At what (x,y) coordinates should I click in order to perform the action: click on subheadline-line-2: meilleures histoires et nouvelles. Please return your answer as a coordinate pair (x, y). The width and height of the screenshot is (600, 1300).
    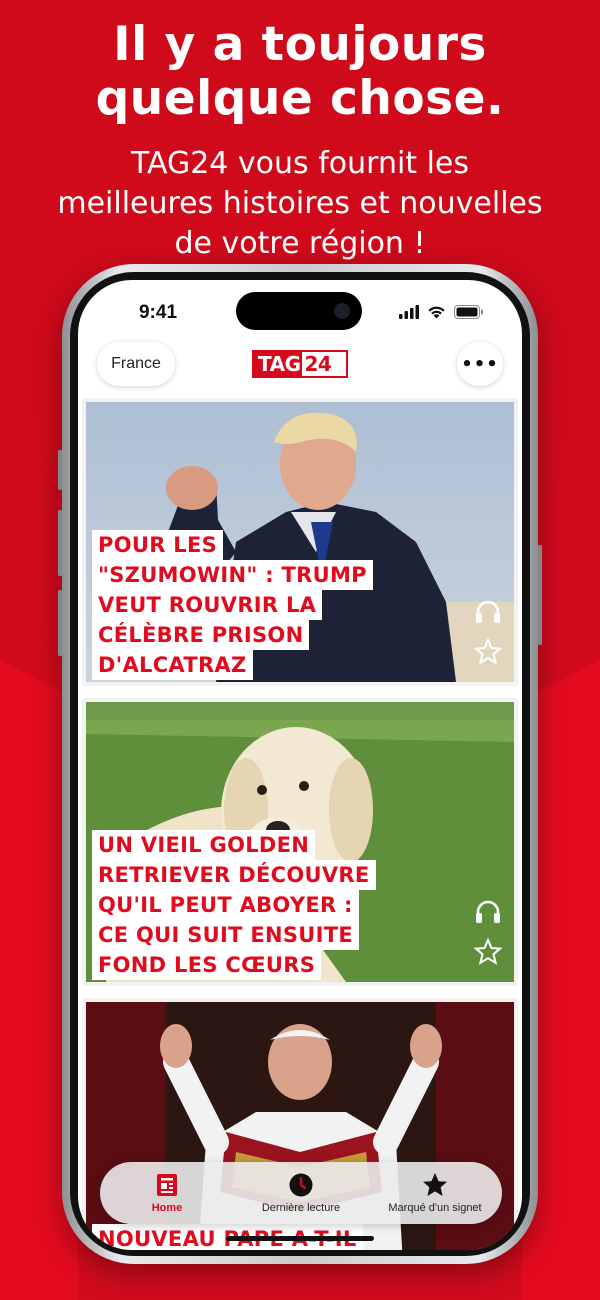
    Looking at the image, I should click on (300, 203).